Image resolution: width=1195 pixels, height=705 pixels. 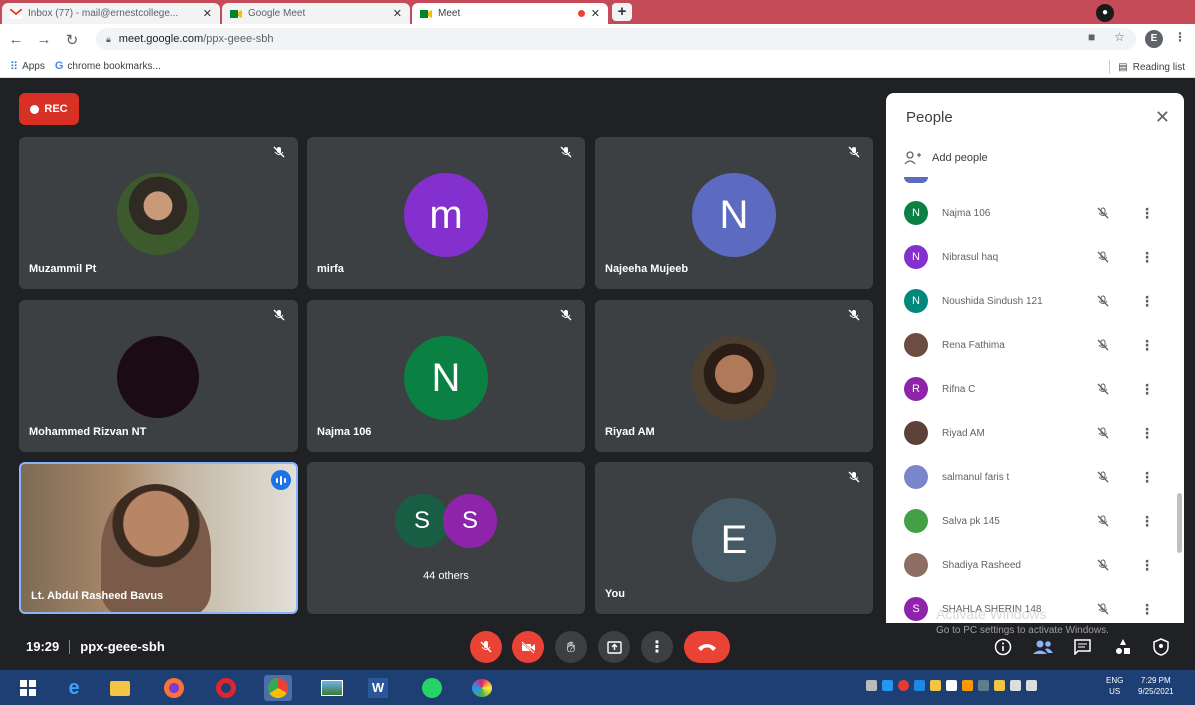 What do you see at coordinates (657, 647) in the screenshot?
I see `more-options-button: ⋮` at bounding box center [657, 647].